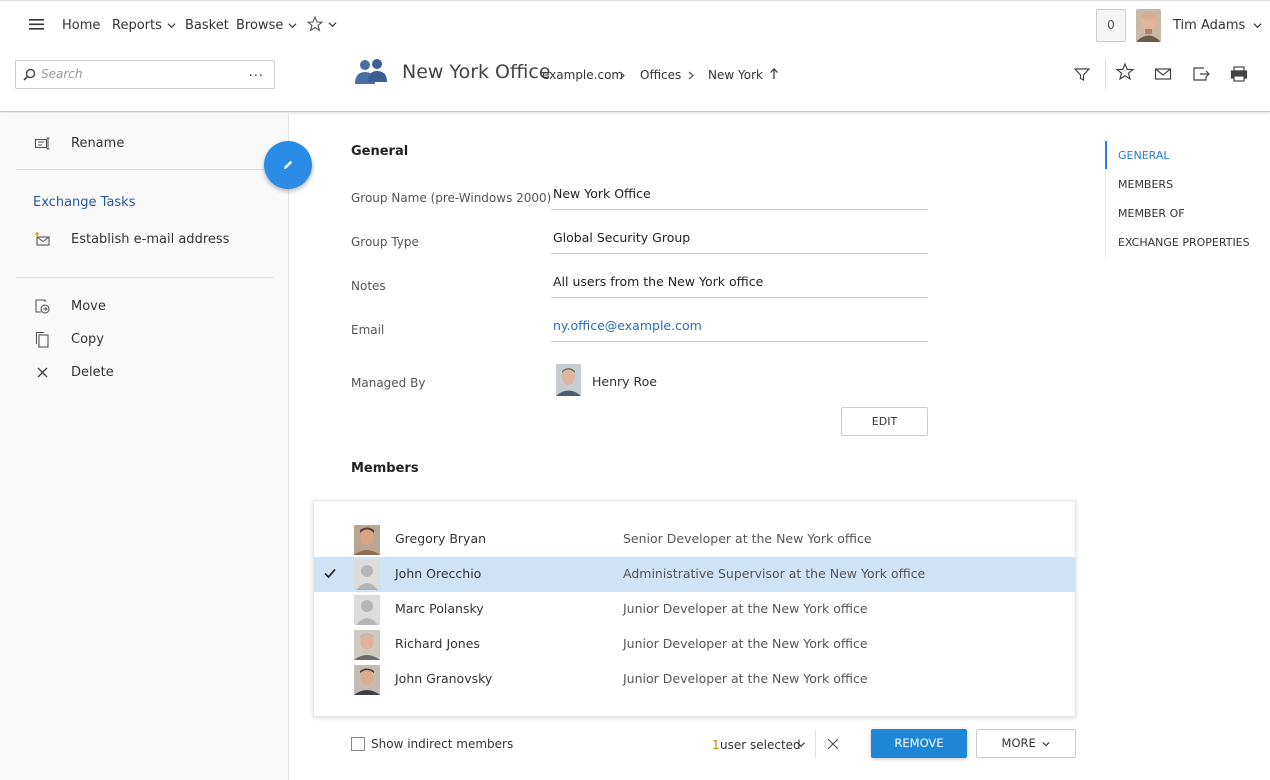 This screenshot has width=1270, height=780. I want to click on email-link: ny.office@example.com, so click(739, 330).